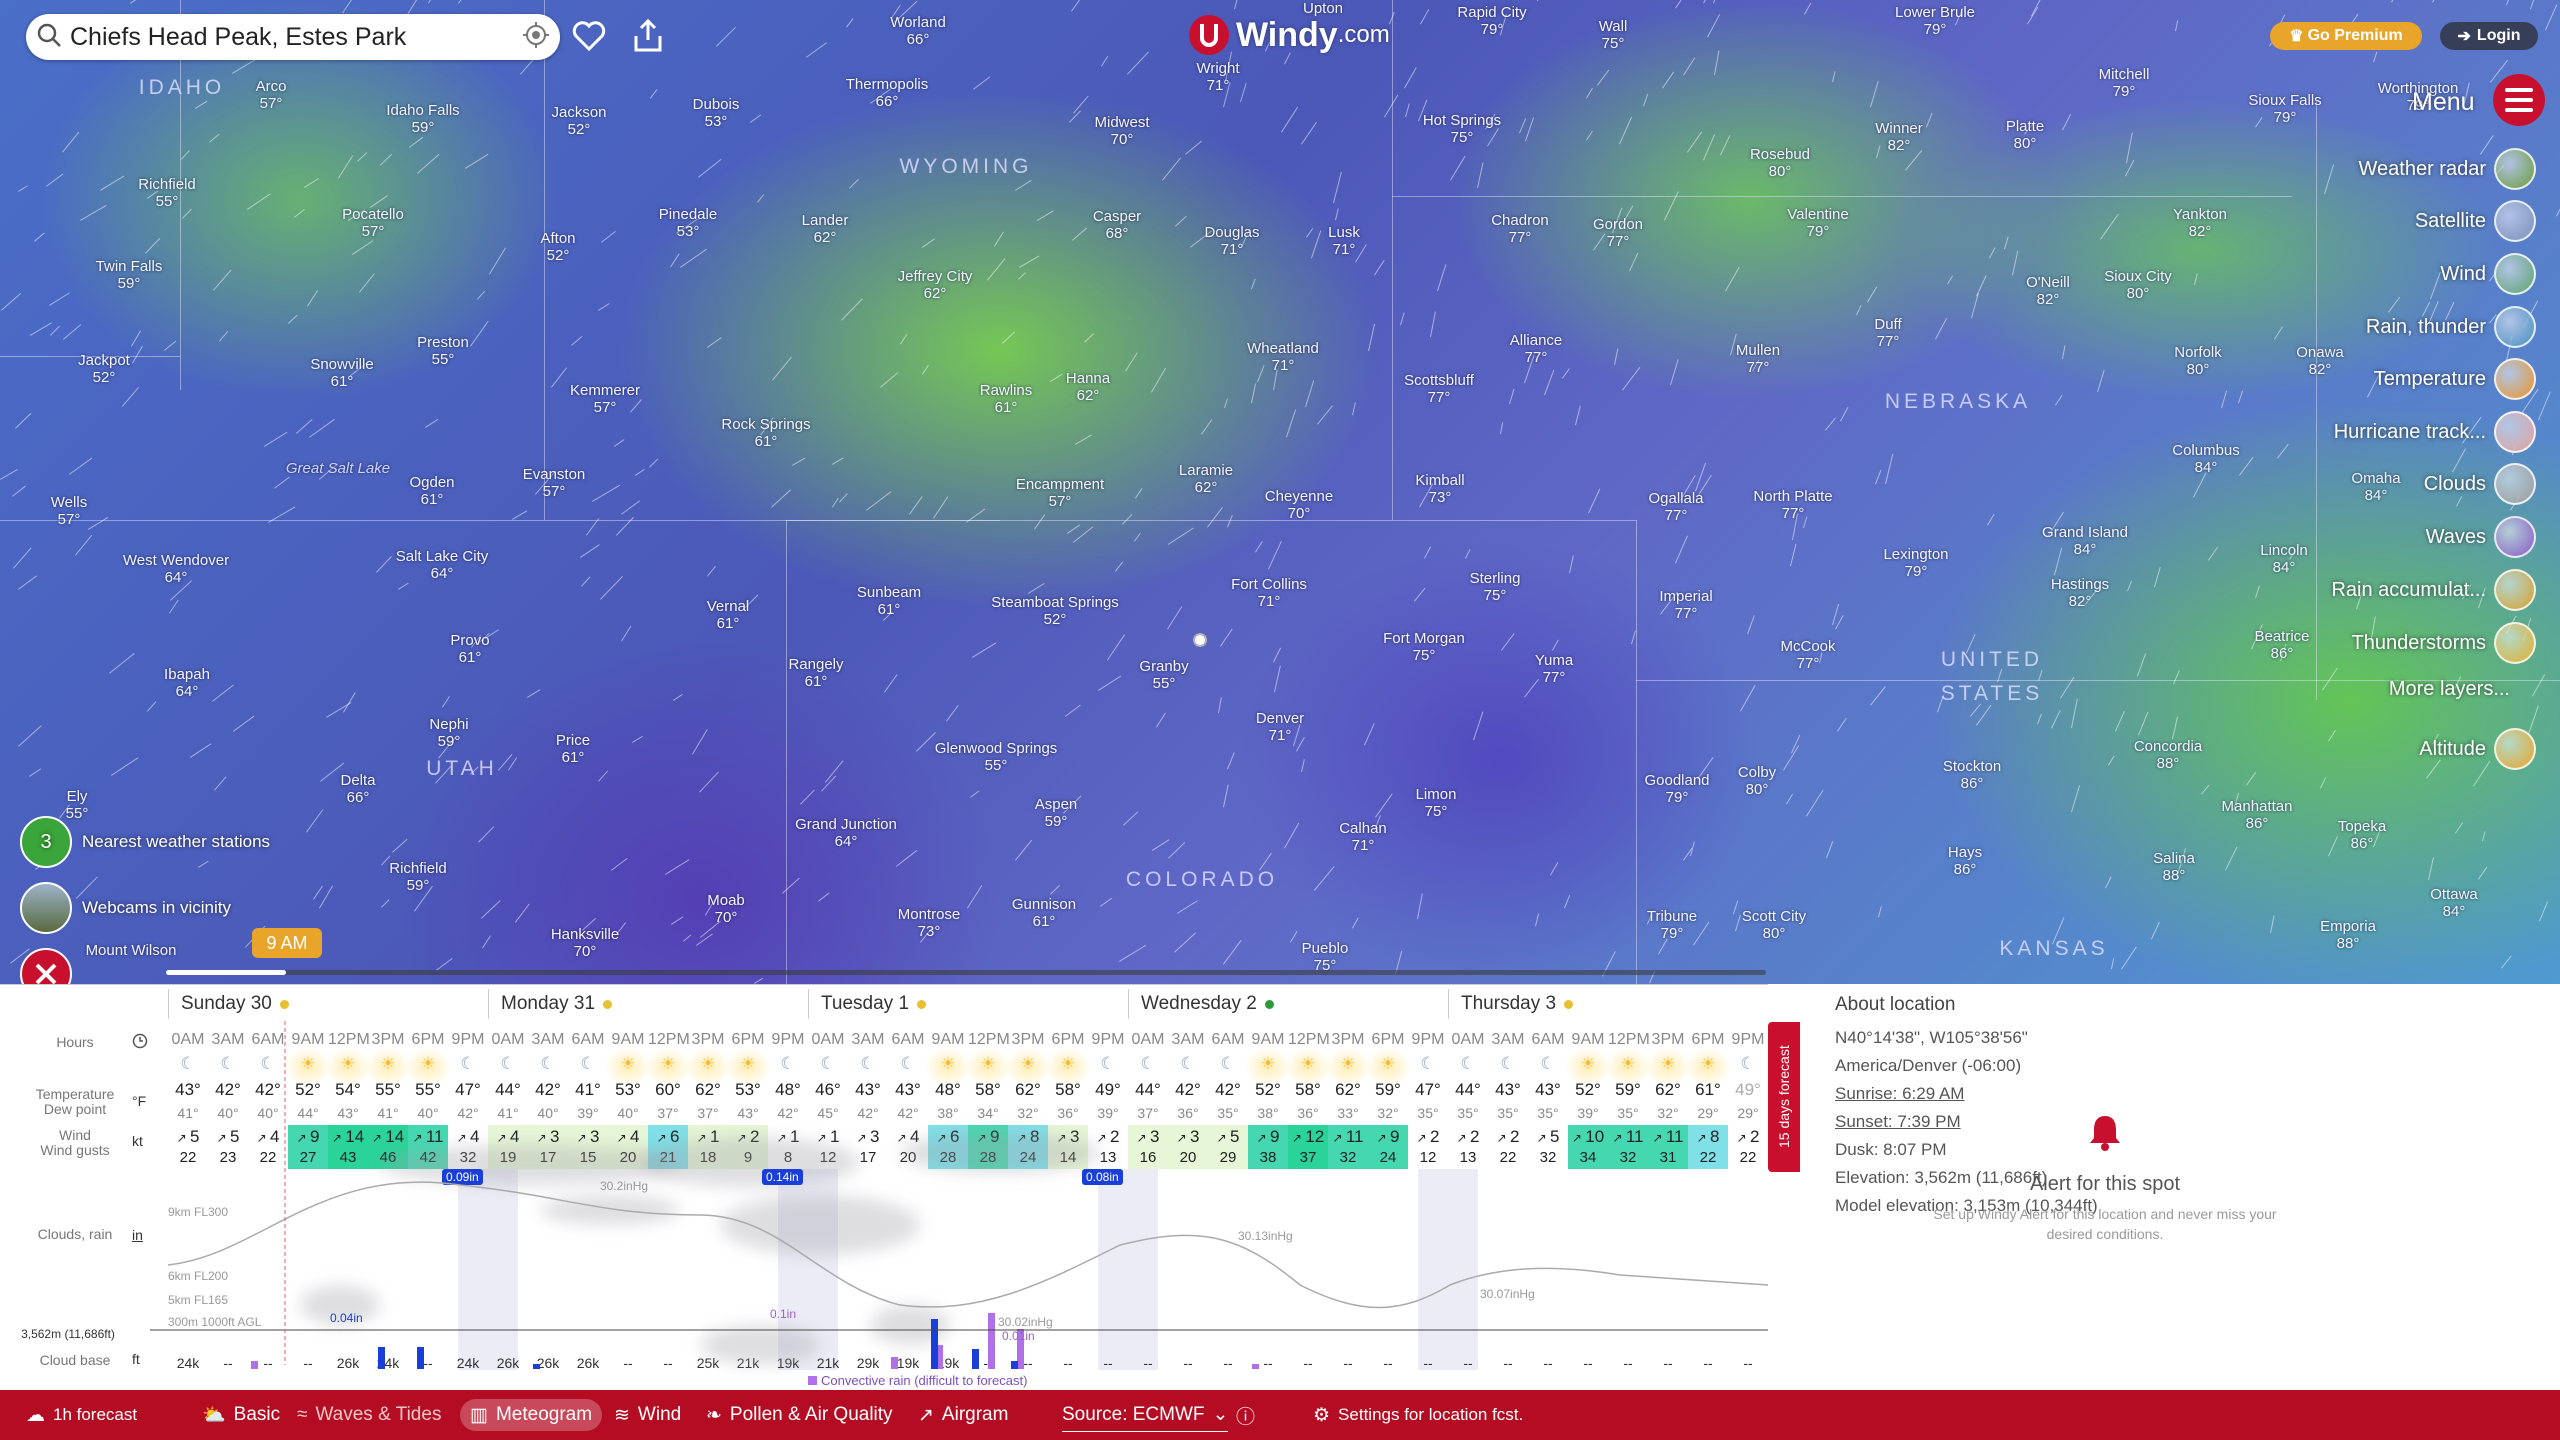 The width and height of the screenshot is (2560, 1440). What do you see at coordinates (1200, 640) in the screenshot?
I see `selected-location-marker` at bounding box center [1200, 640].